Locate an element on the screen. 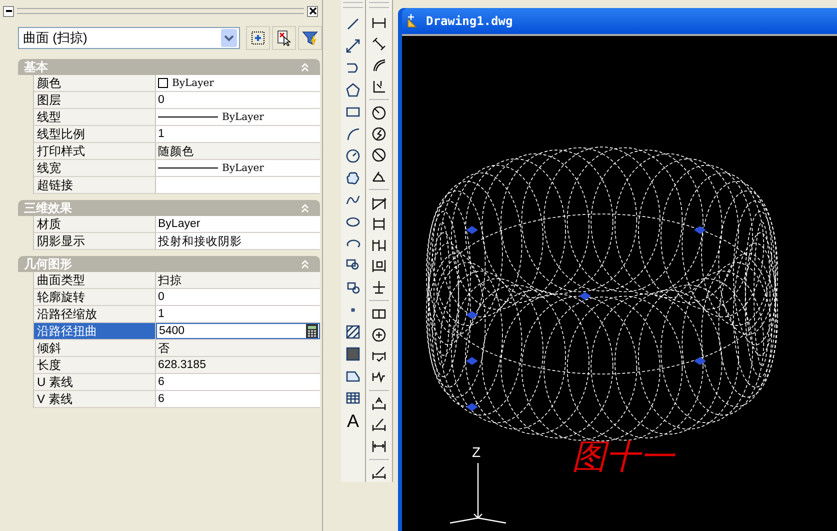 This screenshot has height=531, width=837. table-icon is located at coordinates (353, 398).